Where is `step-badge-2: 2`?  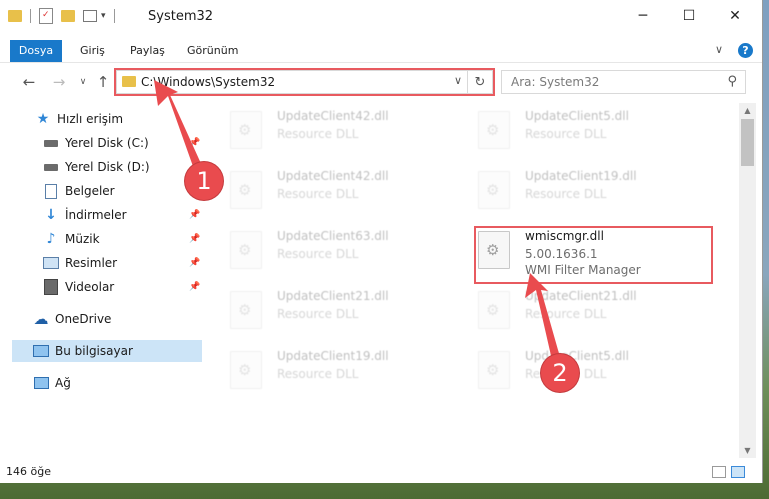
step-badge-2: 2 is located at coordinates (560, 373).